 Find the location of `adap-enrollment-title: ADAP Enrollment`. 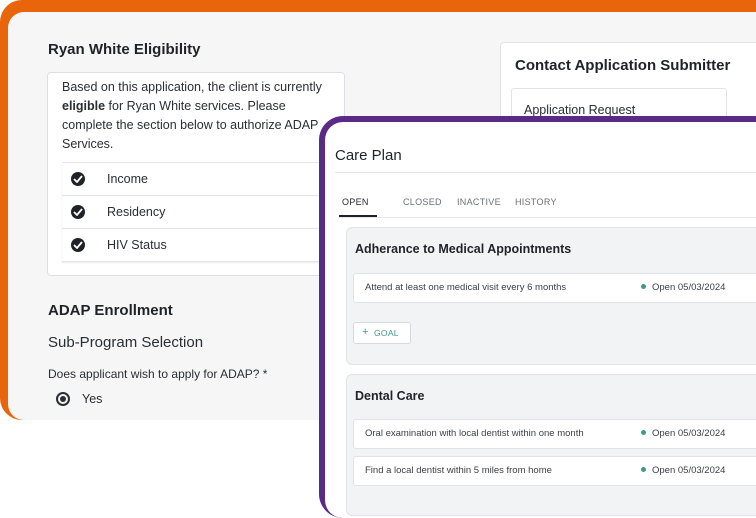

adap-enrollment-title: ADAP Enrollment is located at coordinates (110, 310).